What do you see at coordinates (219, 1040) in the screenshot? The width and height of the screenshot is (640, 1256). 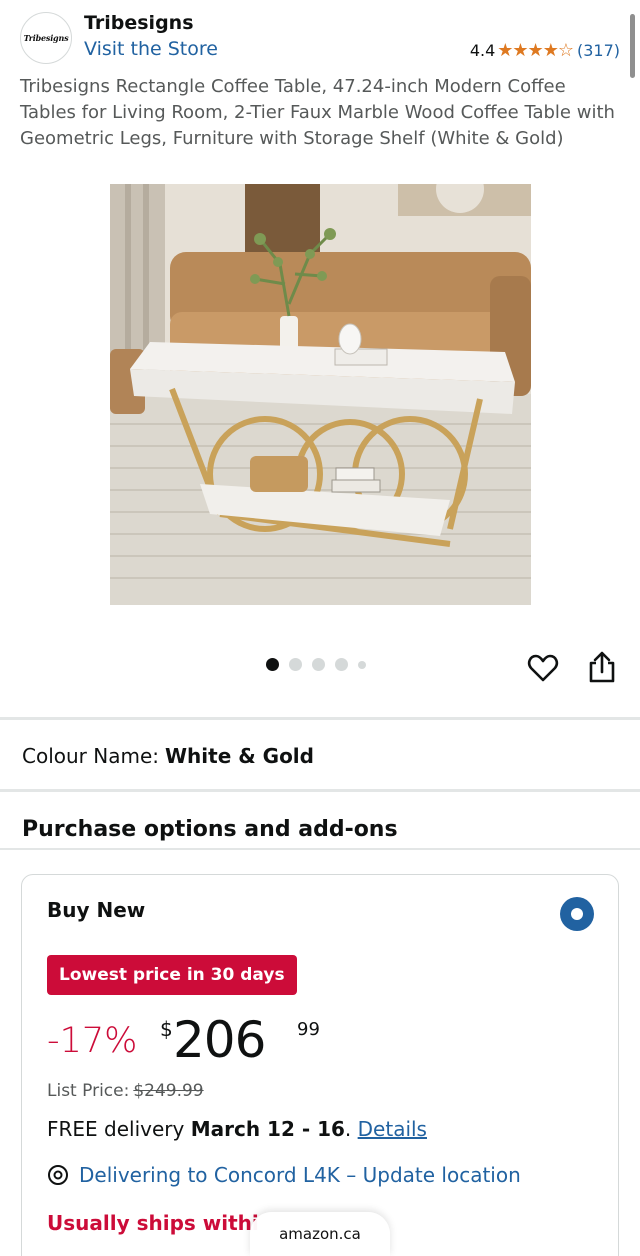 I see `price-whole: 206` at bounding box center [219, 1040].